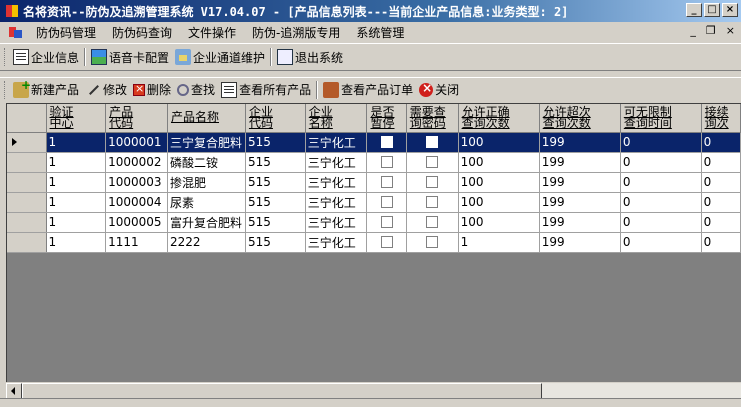 This screenshot has height=407, width=741. I want to click on product-name-cell: 磷酸二铵, so click(206, 162).